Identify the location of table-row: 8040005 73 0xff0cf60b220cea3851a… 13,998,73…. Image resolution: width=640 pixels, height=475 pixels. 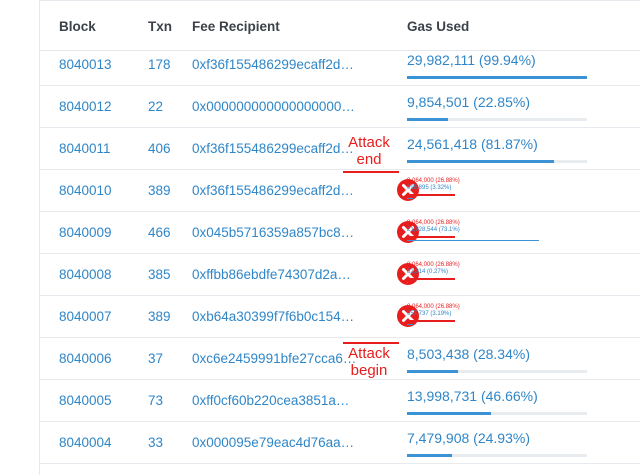
(340, 400).